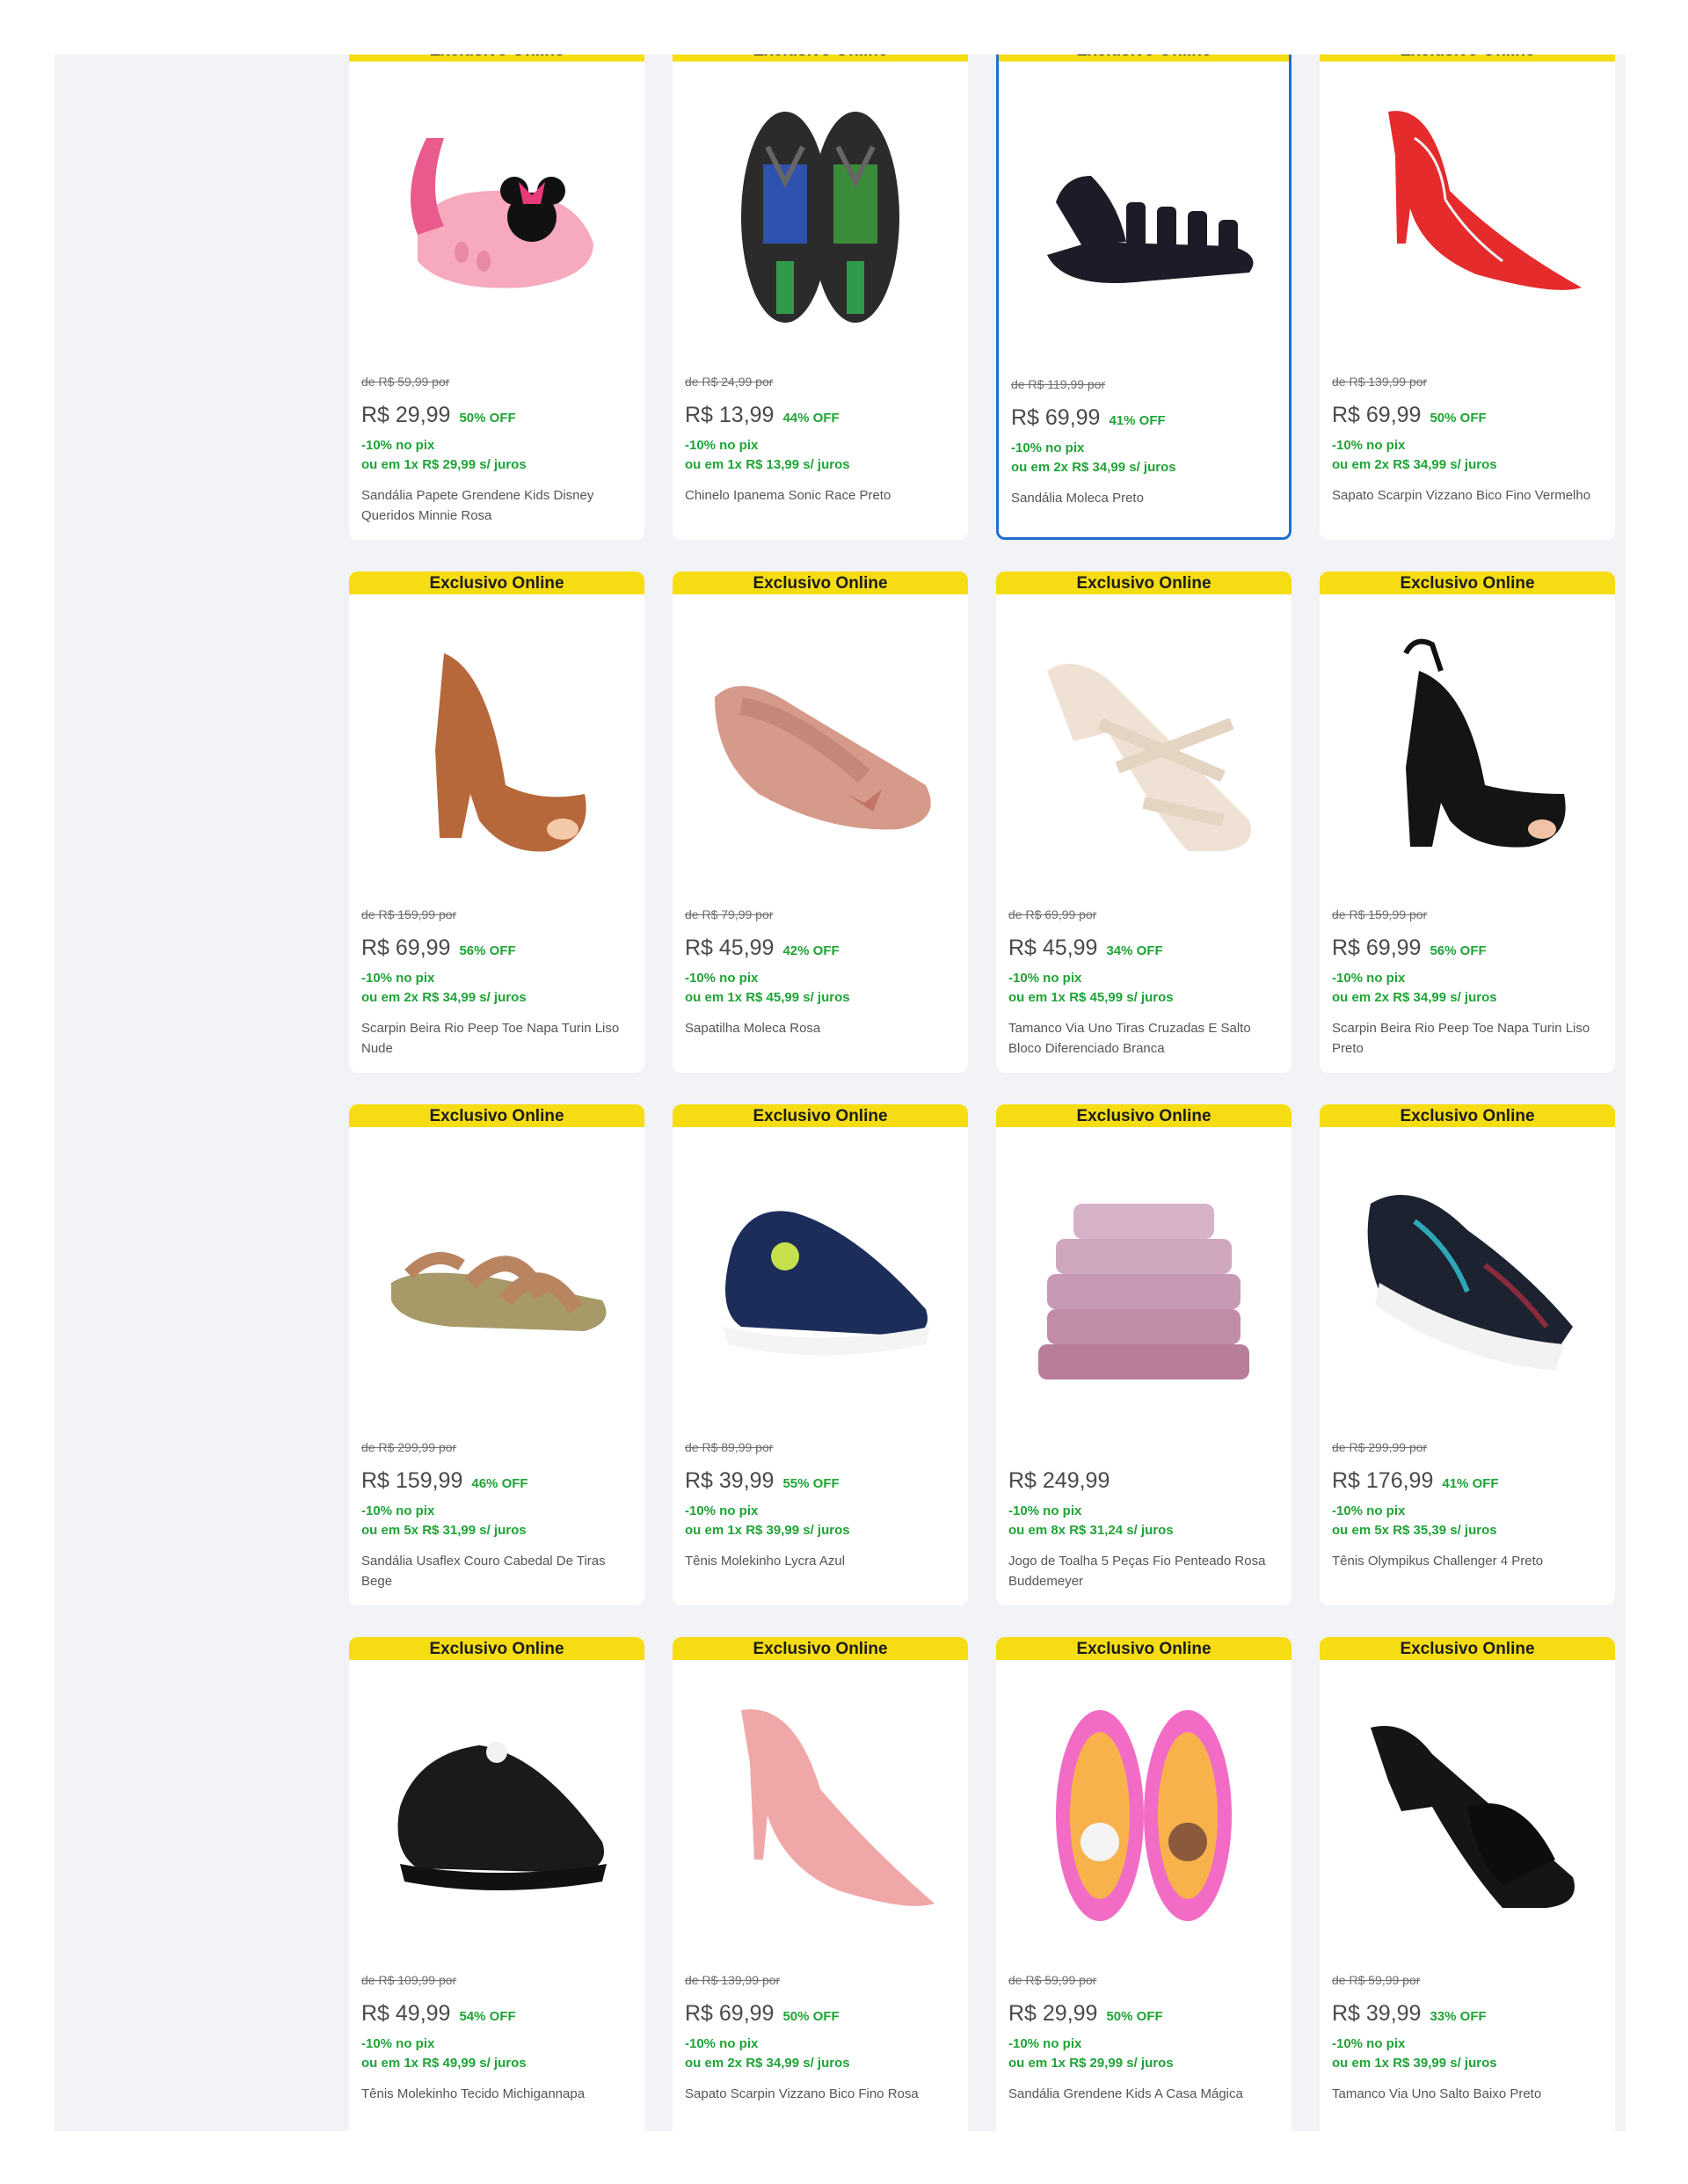  I want to click on product-title: Tênis Molekinho Lycra Azul, so click(821, 1561).